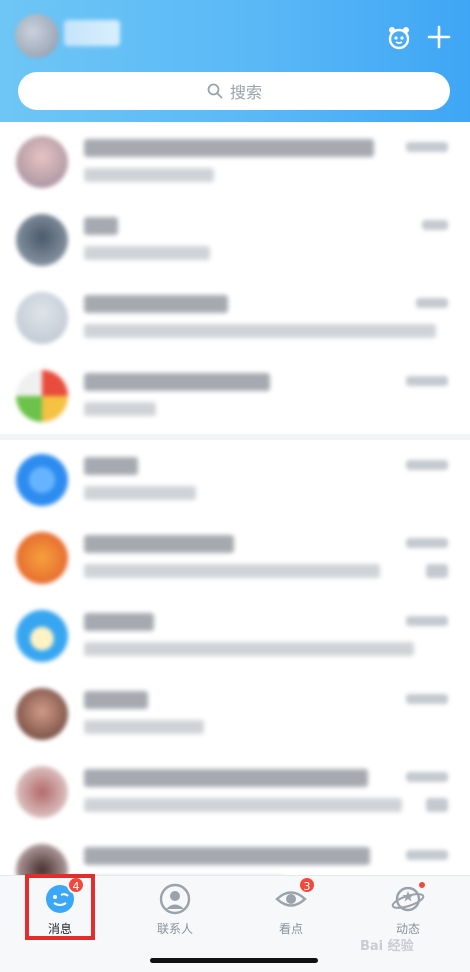 This screenshot has height=972, width=470. I want to click on tab-moments: 动态, so click(408, 911).